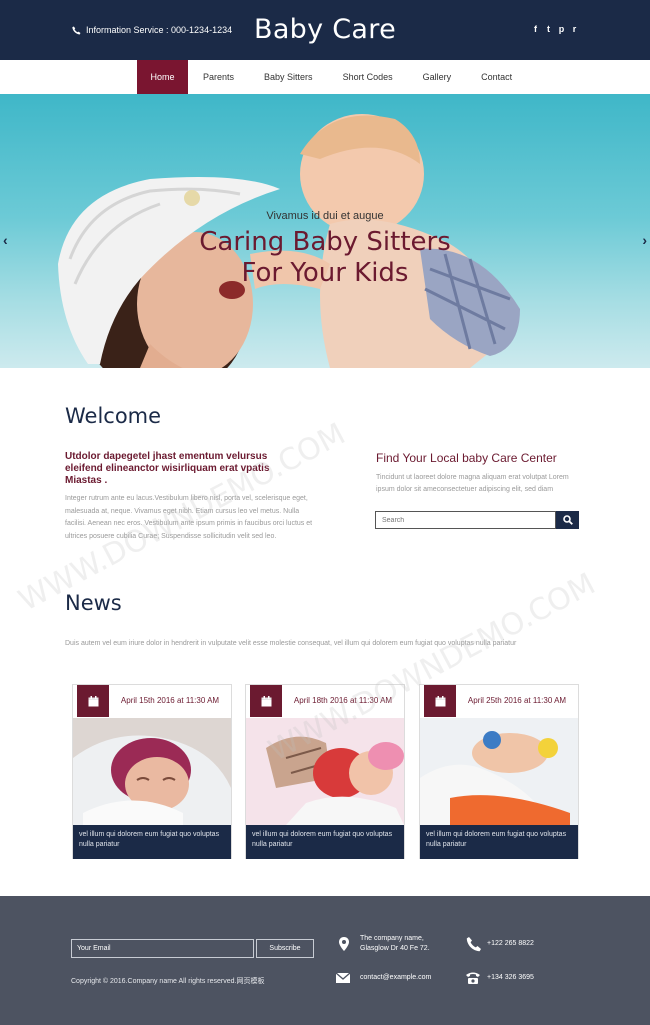  I want to click on hero-title-line-2: For Your Kids, so click(325, 273).